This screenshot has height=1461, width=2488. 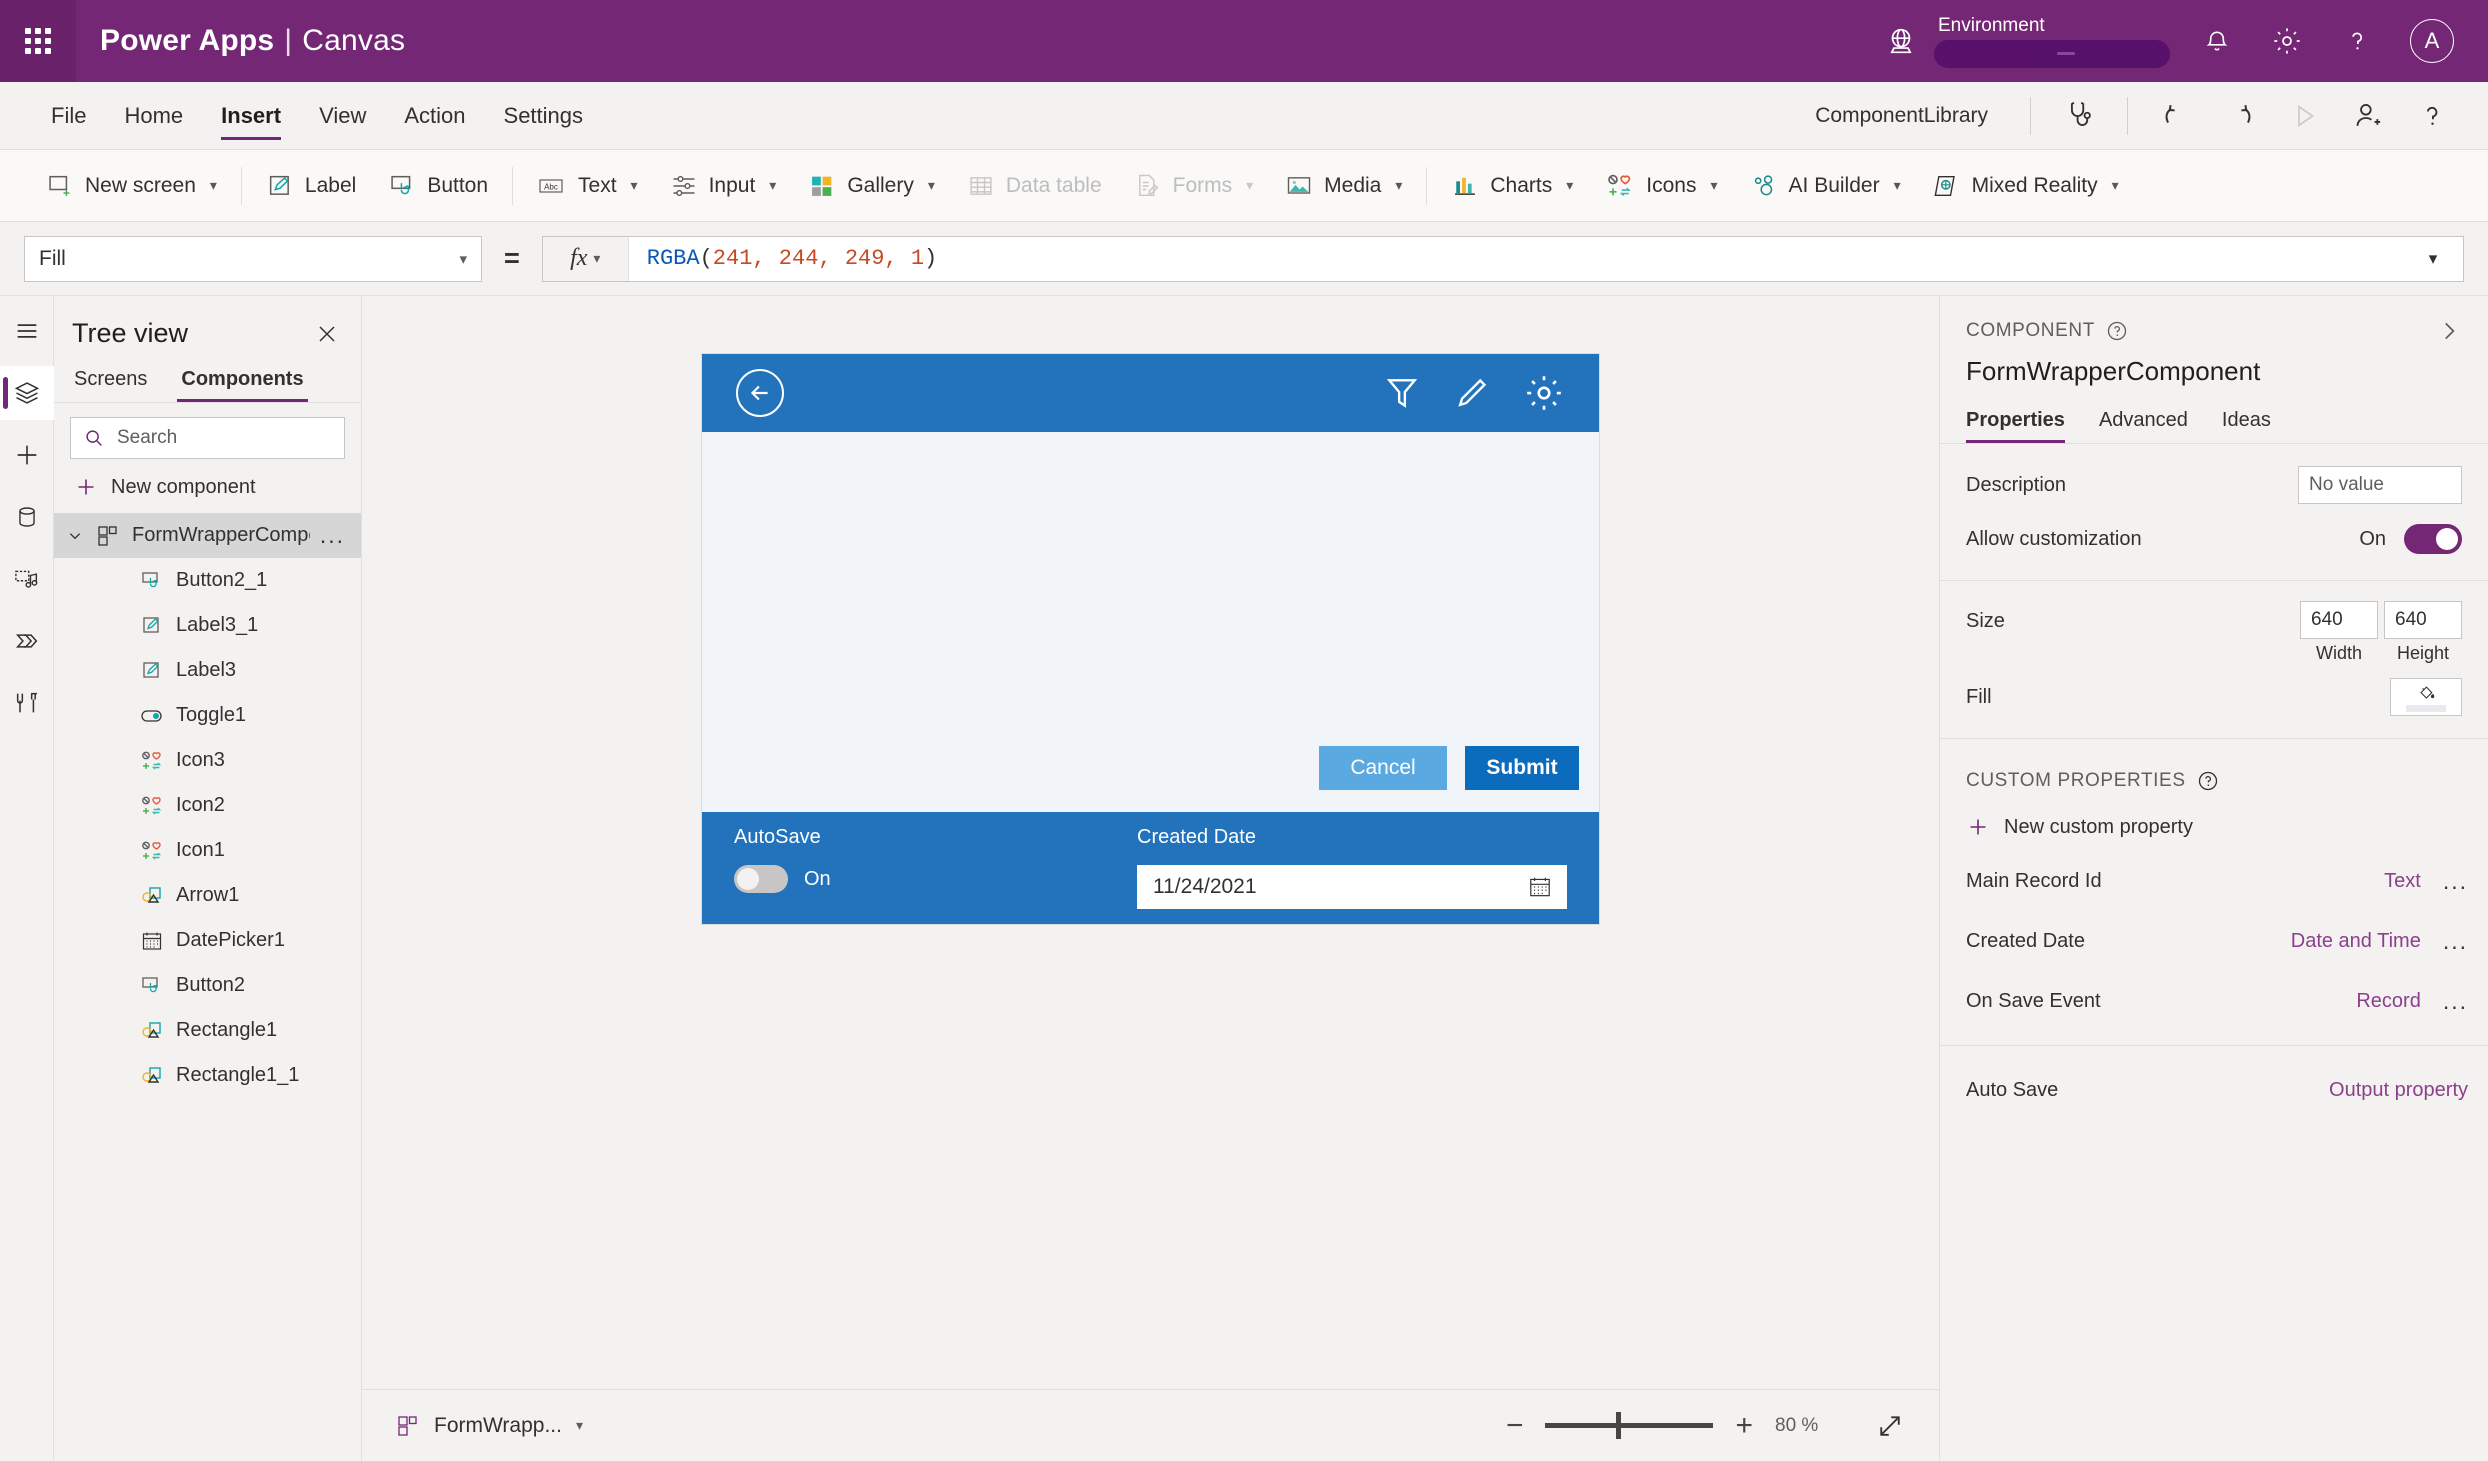 I want to click on play-preview-icon, so click(x=2304, y=116).